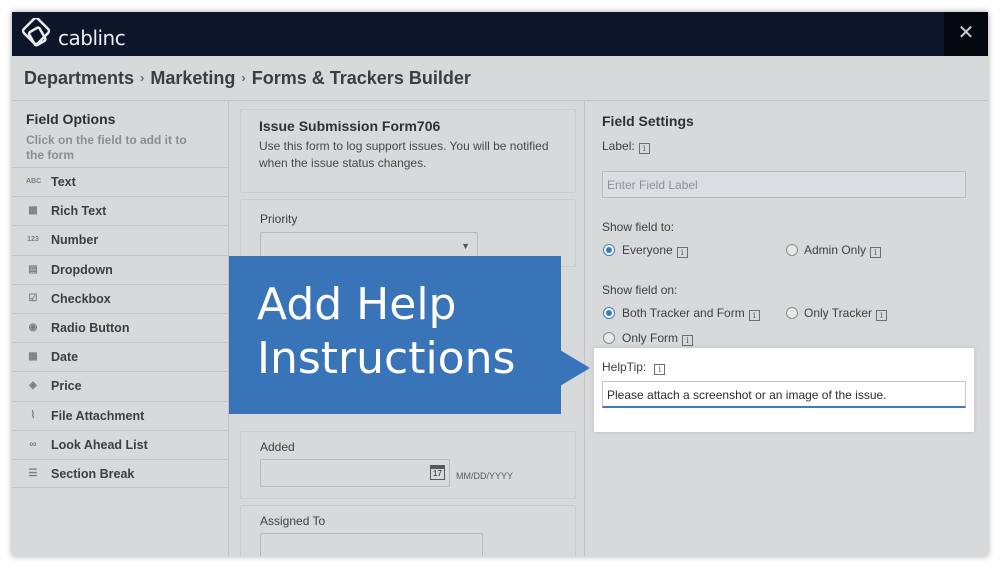 The width and height of the screenshot is (1000, 568). Describe the element at coordinates (75, 240) in the screenshot. I see `field-option-label: Number` at that location.